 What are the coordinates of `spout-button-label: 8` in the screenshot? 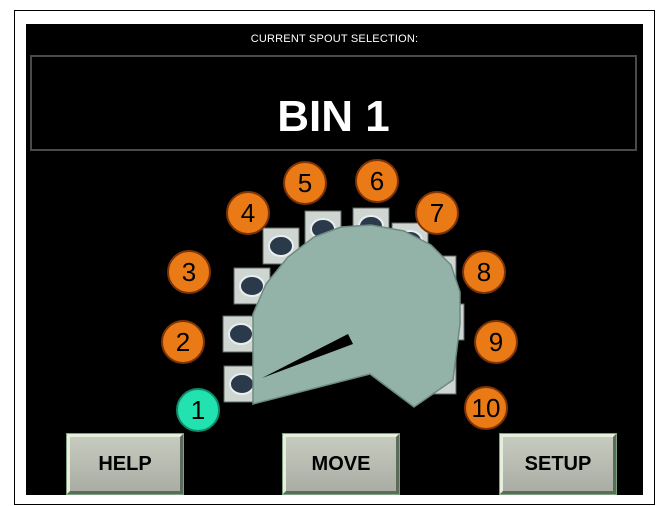 It's located at (484, 272).